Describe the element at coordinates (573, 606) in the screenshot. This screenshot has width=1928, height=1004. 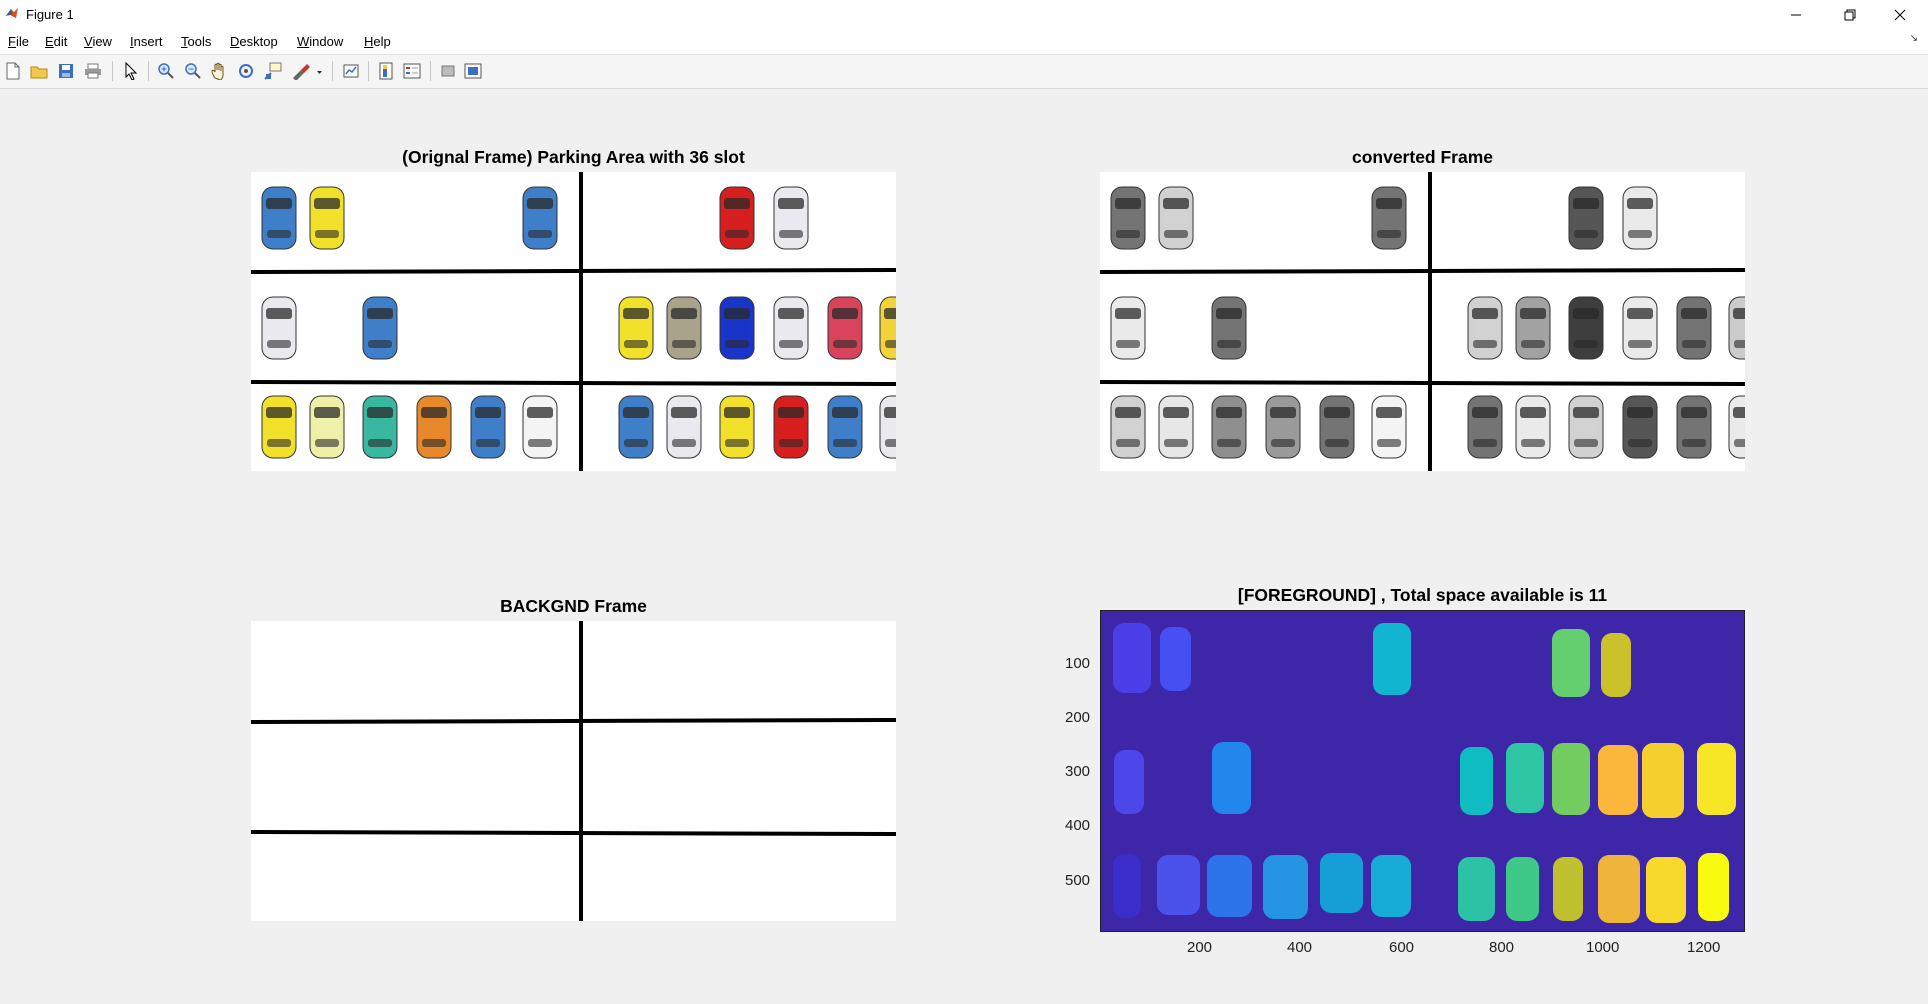
I see `background-frame-title: BACKGND Frame` at that location.